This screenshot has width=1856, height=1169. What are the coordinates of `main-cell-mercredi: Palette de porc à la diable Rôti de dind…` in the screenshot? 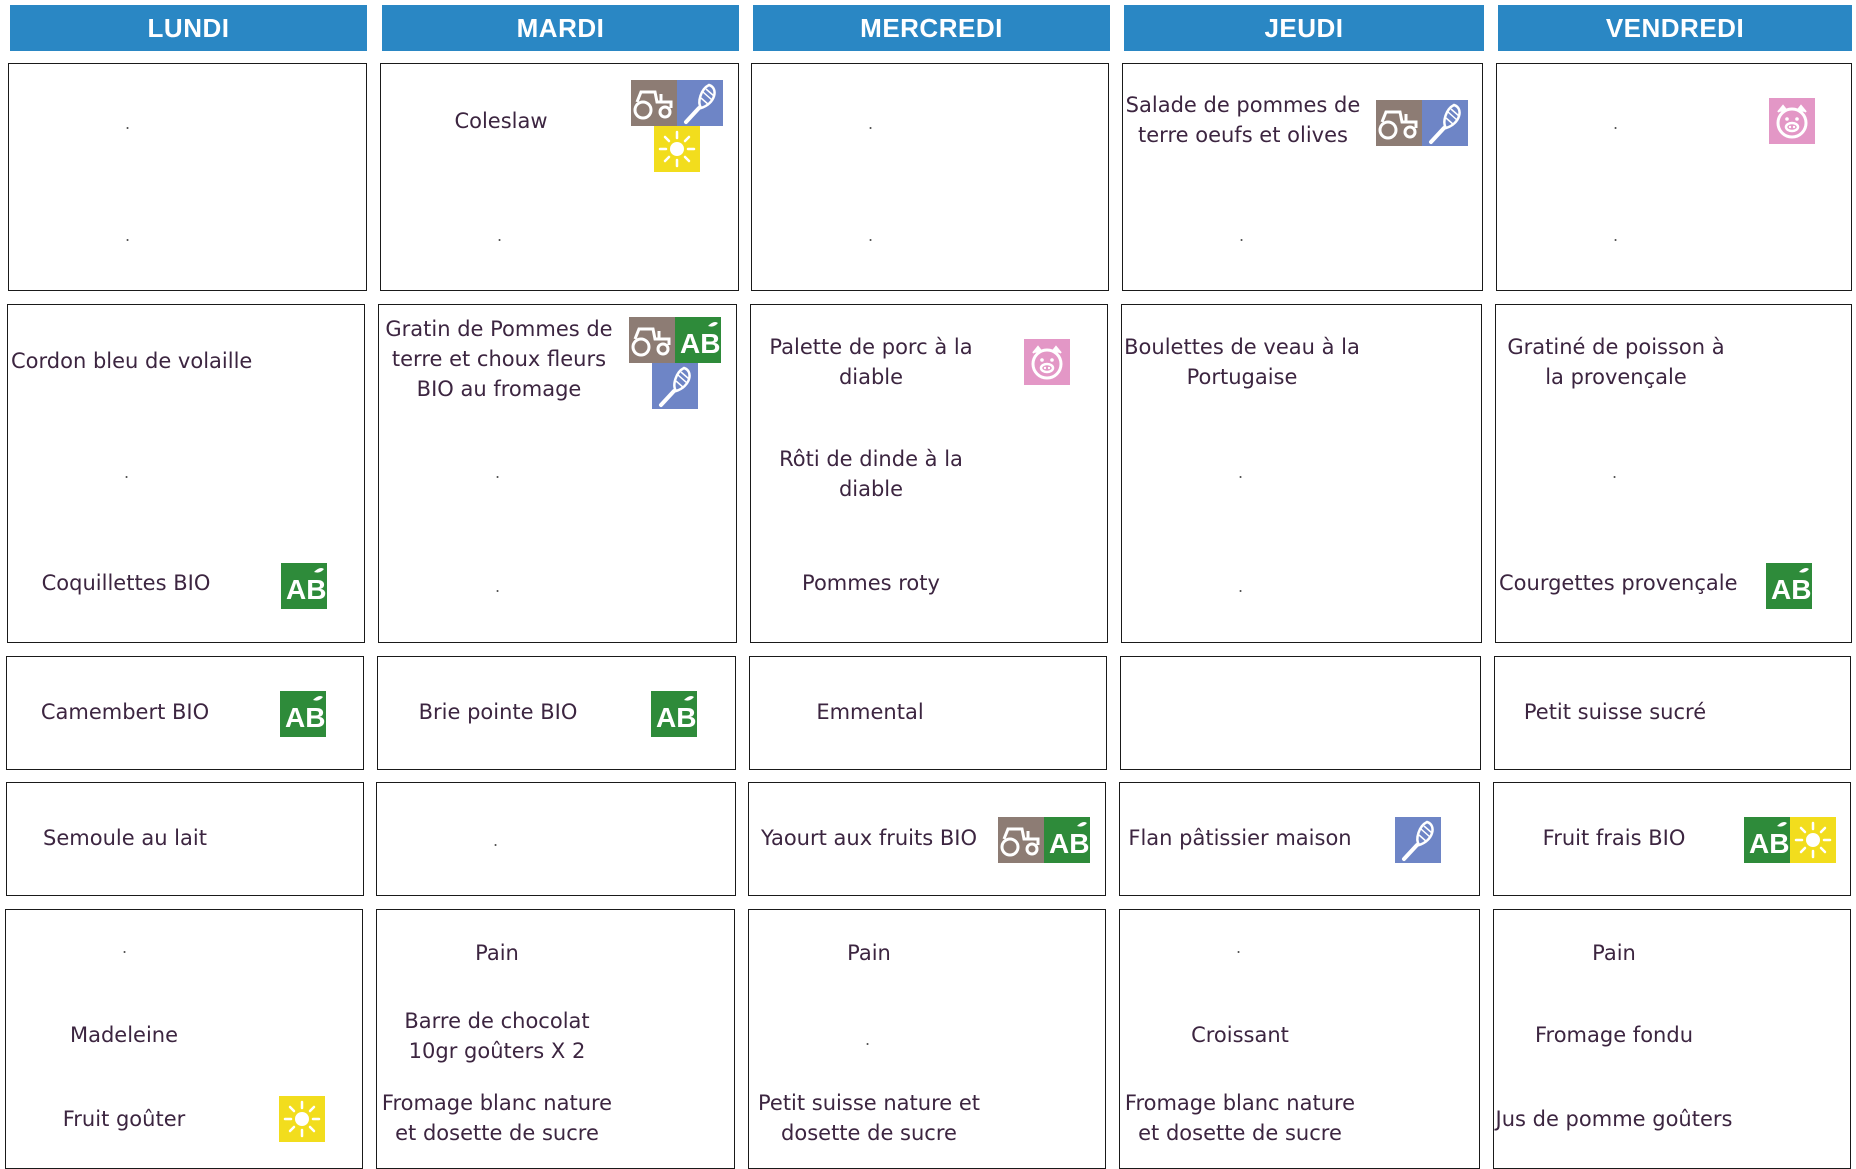 It's located at (929, 473).